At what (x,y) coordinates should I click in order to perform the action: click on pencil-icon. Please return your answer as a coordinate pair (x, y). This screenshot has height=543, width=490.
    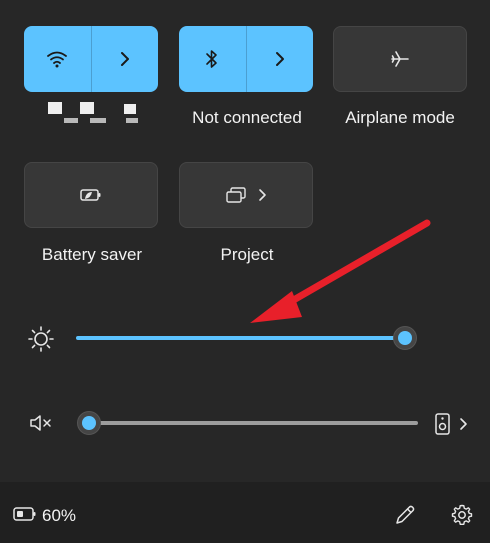
    Looking at the image, I should click on (405, 515).